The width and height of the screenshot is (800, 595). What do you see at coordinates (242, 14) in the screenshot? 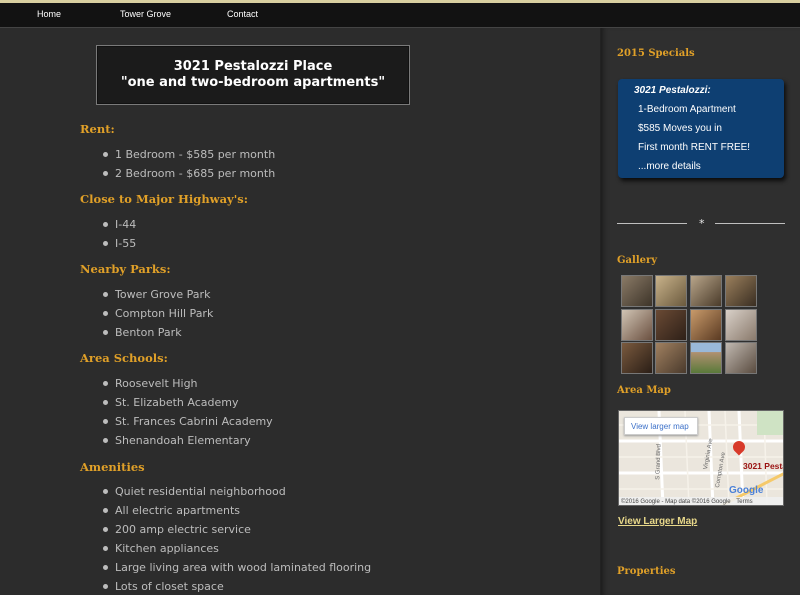
I see `nav-contact-link: Contact` at bounding box center [242, 14].